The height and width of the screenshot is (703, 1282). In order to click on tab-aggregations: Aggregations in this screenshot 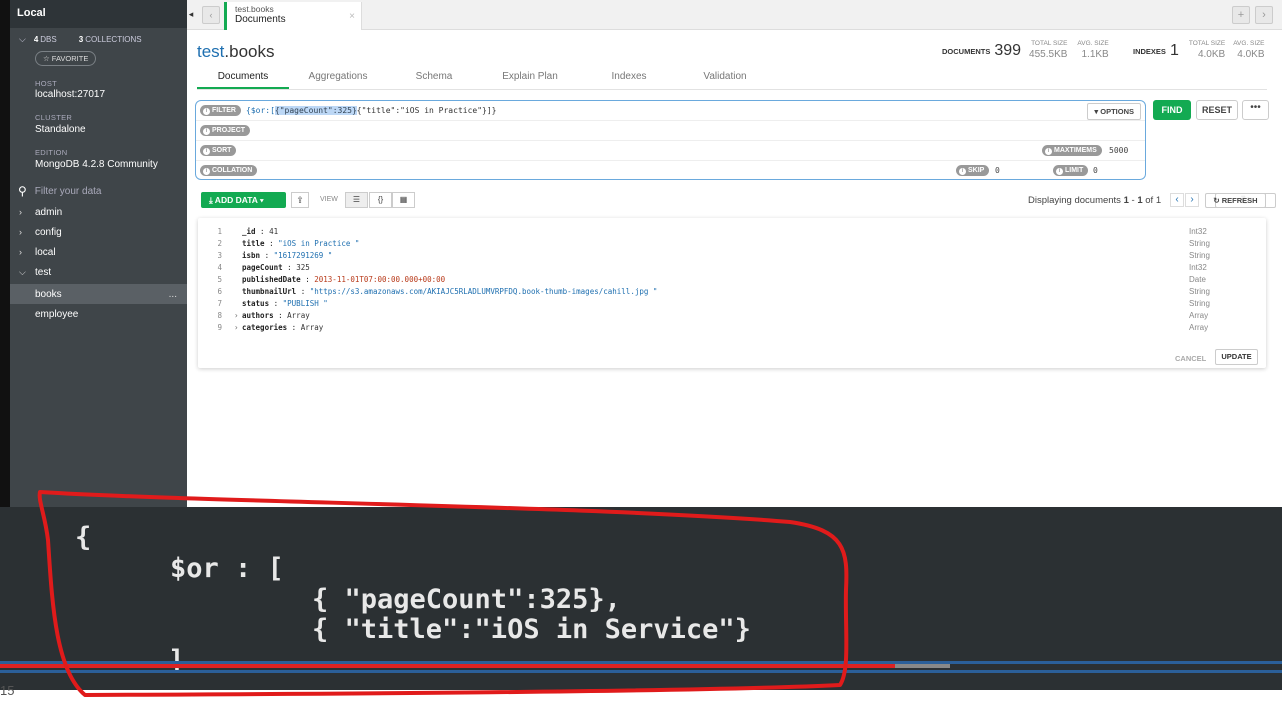, I will do `click(338, 78)`.